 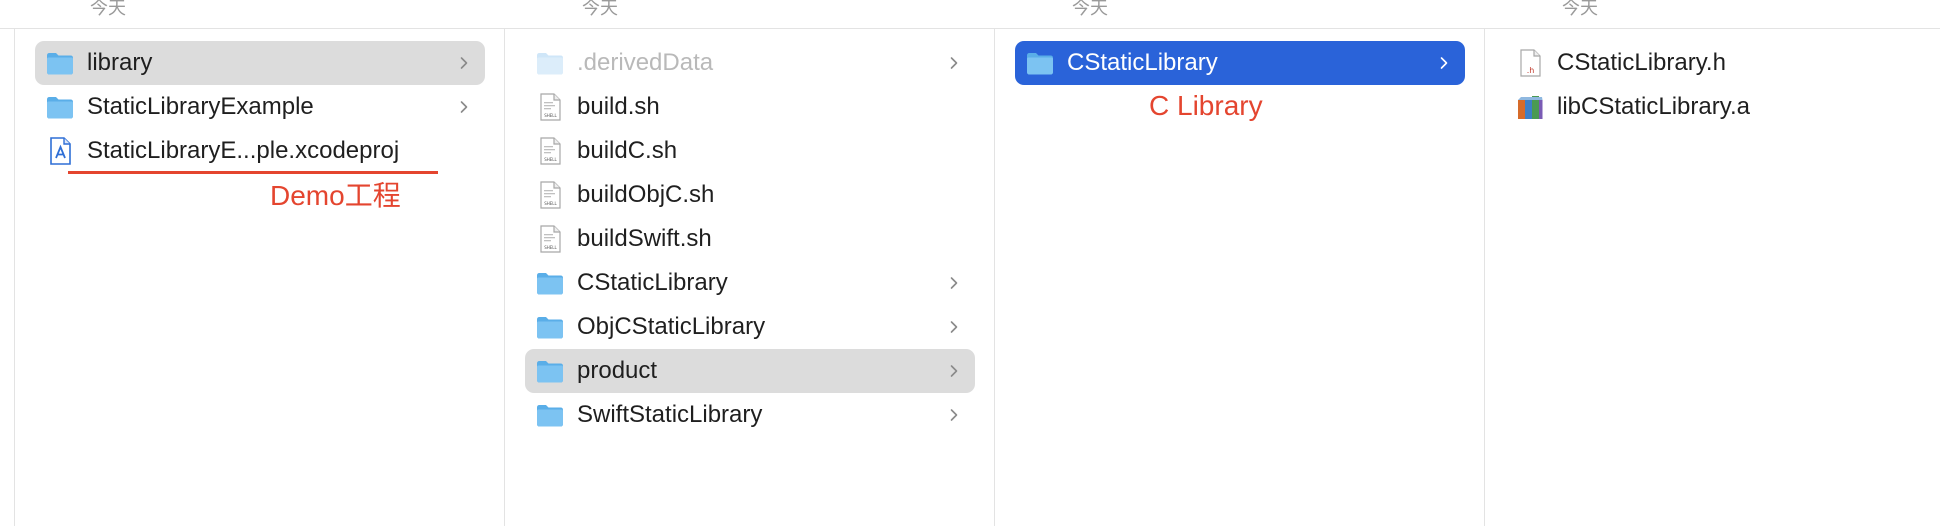 What do you see at coordinates (617, 370) in the screenshot?
I see `file-name-label: product` at bounding box center [617, 370].